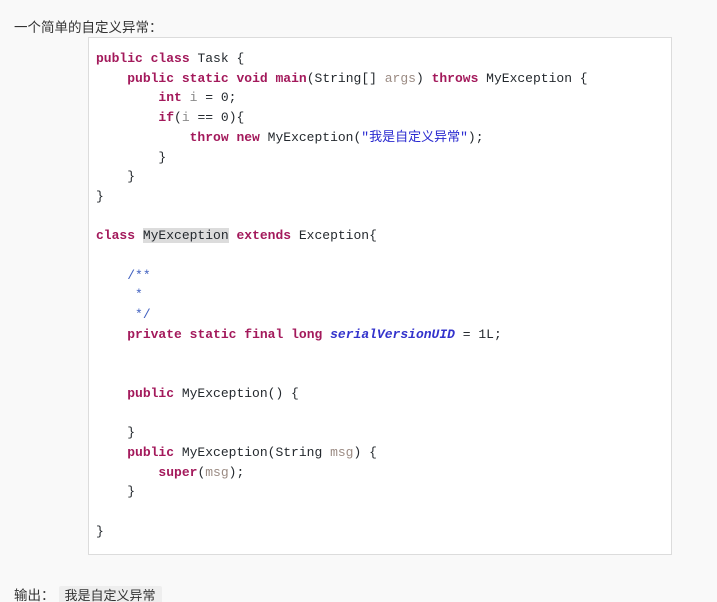 The height and width of the screenshot is (602, 717). I want to click on code-line: if(i == 0){, so click(383, 118).